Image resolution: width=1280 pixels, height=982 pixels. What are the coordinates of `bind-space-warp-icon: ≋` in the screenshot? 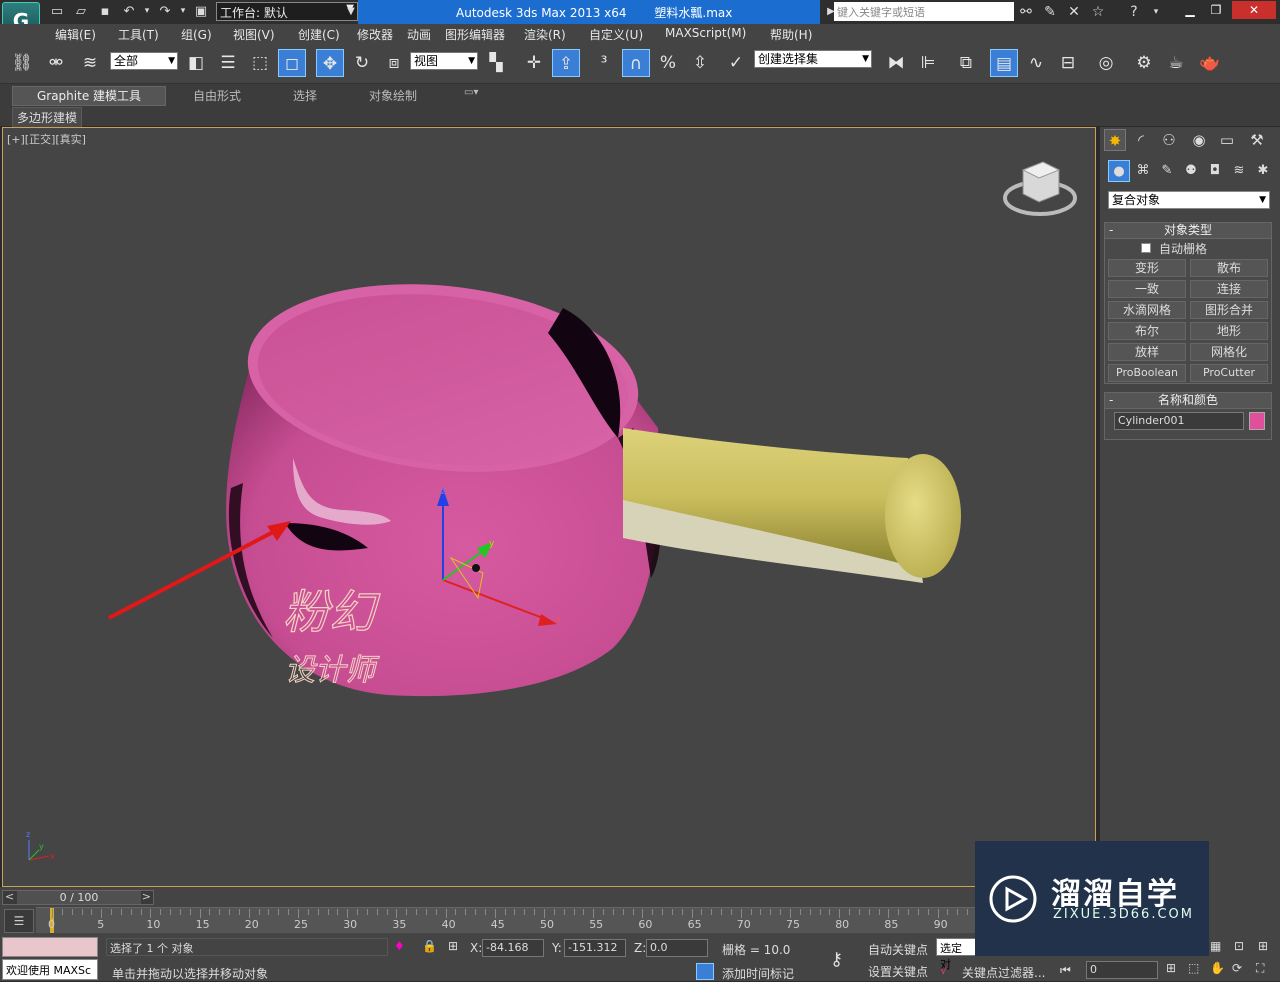 It's located at (90, 63).